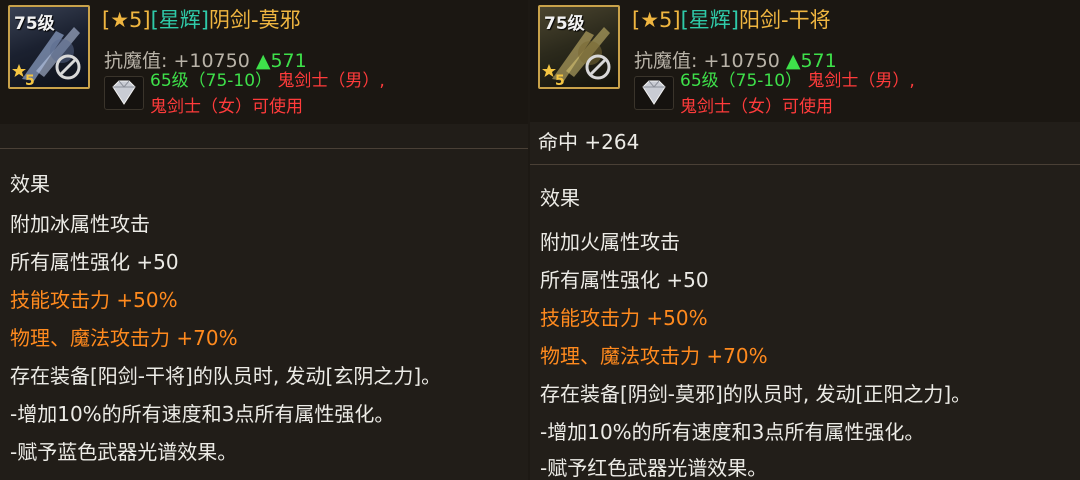 The width and height of the screenshot is (1080, 480). Describe the element at coordinates (610, 242) in the screenshot. I see `effect-line: 附加火属性攻击` at that location.